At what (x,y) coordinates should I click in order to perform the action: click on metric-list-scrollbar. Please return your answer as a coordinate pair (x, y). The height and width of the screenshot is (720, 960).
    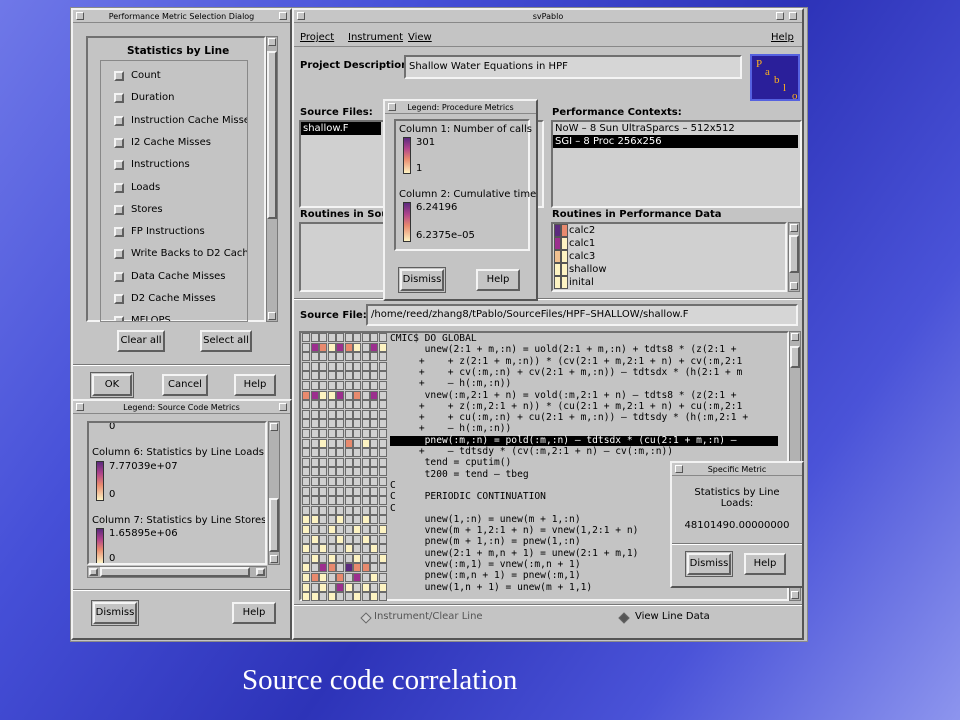
    Looking at the image, I should click on (272, 179).